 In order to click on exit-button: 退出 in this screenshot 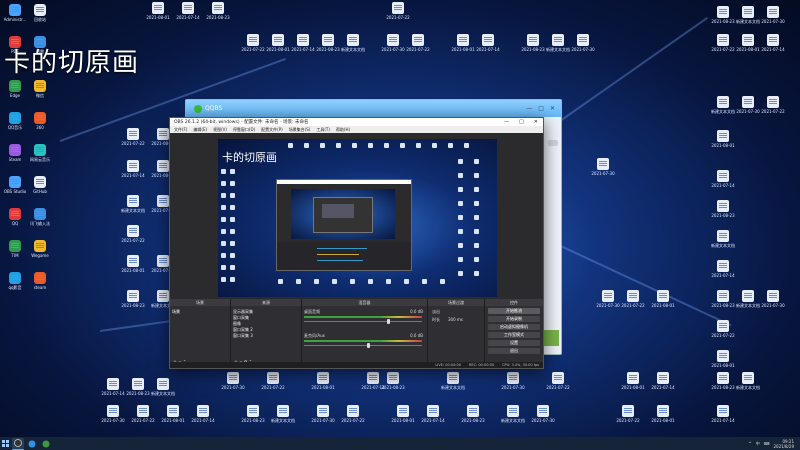, I will do `click(514, 351)`.